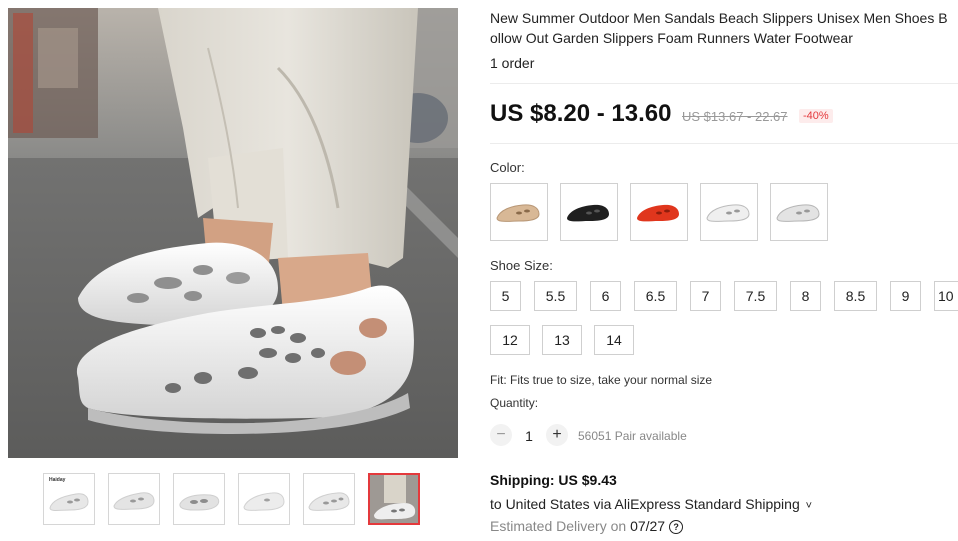 The width and height of the screenshot is (958, 541). Describe the element at coordinates (632, 436) in the screenshot. I see `stock-available: 56051 Pair available` at that location.